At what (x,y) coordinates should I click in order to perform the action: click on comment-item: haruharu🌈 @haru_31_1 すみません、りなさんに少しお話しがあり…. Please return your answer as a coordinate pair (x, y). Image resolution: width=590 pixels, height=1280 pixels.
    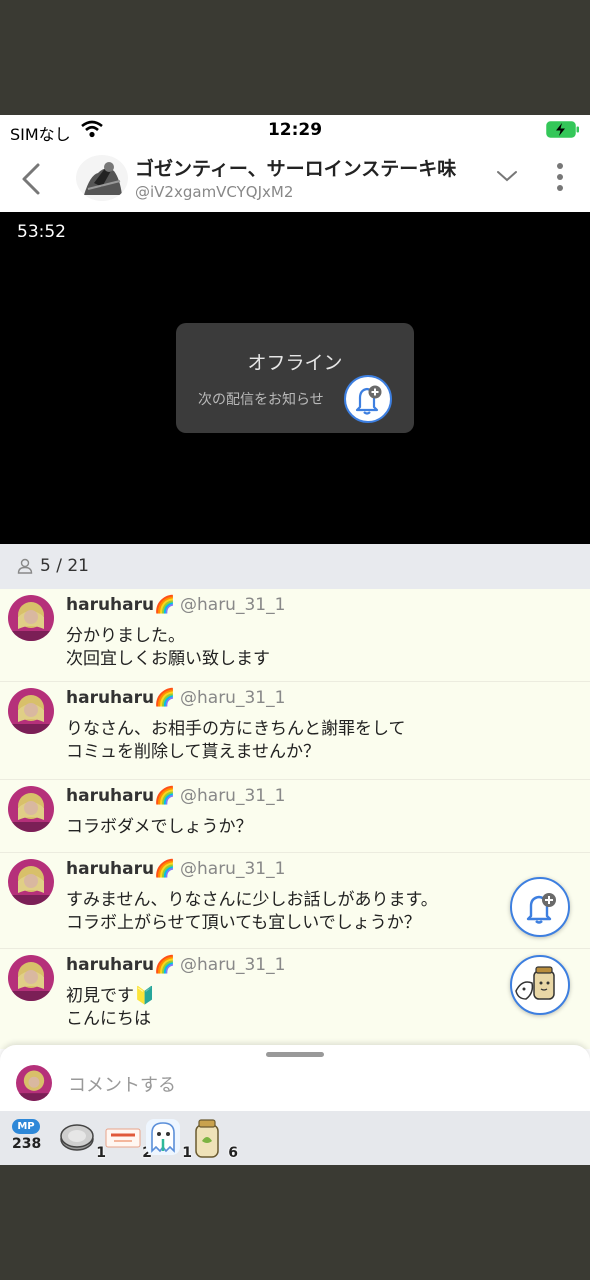
    Looking at the image, I should click on (295, 901).